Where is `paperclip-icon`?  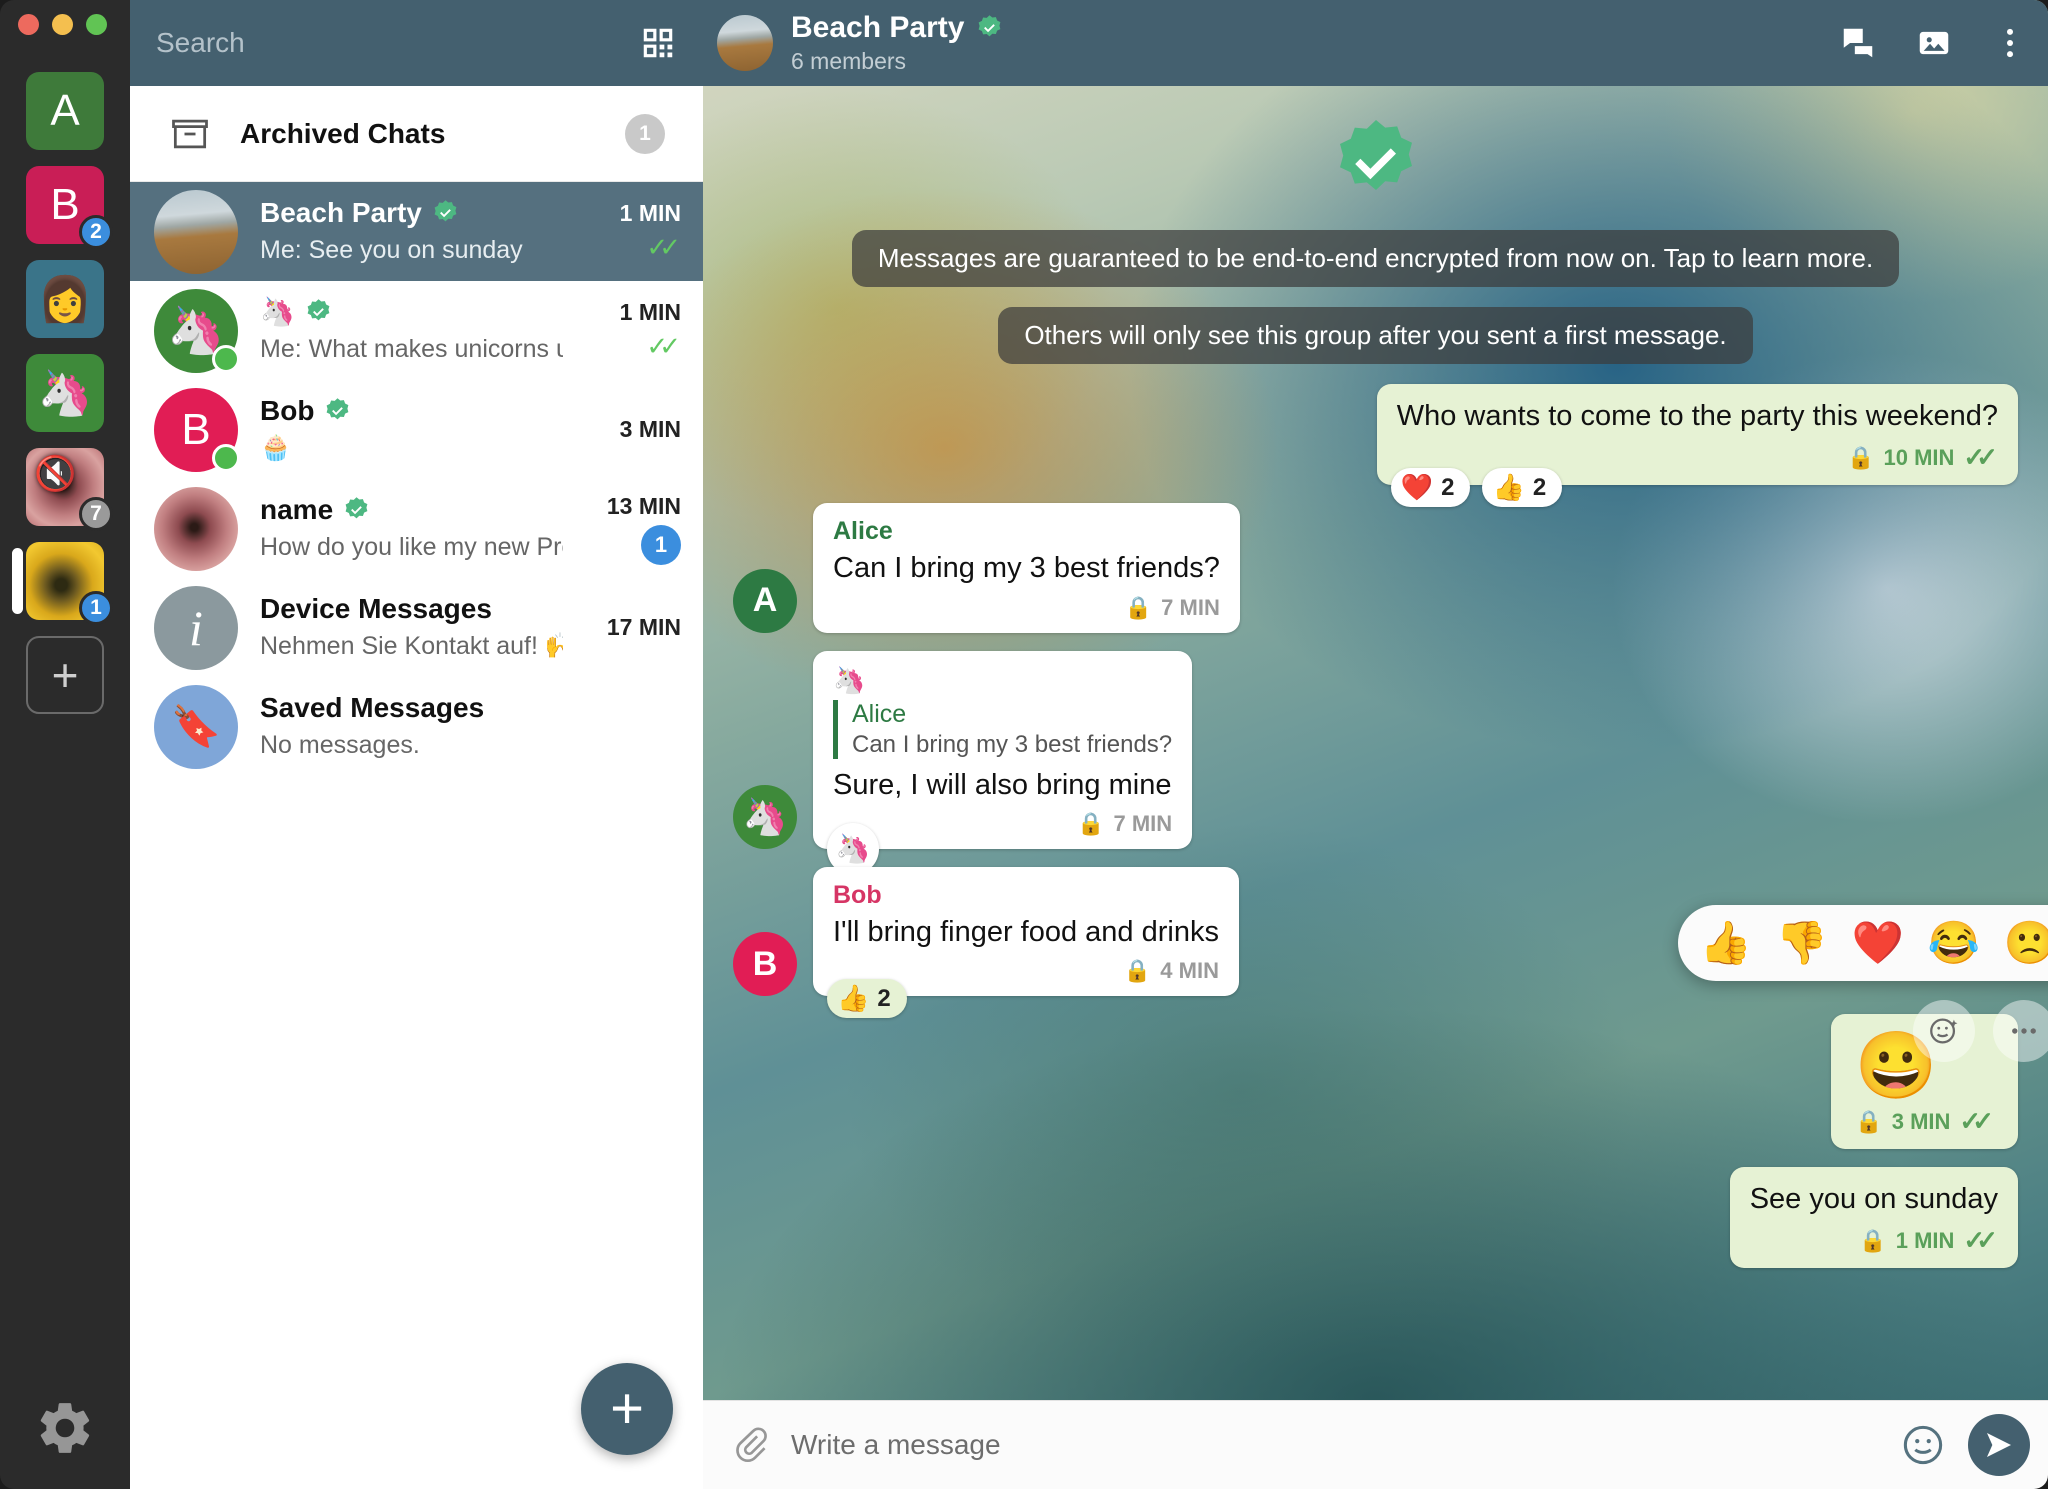
paperclip-icon is located at coordinates (750, 1445).